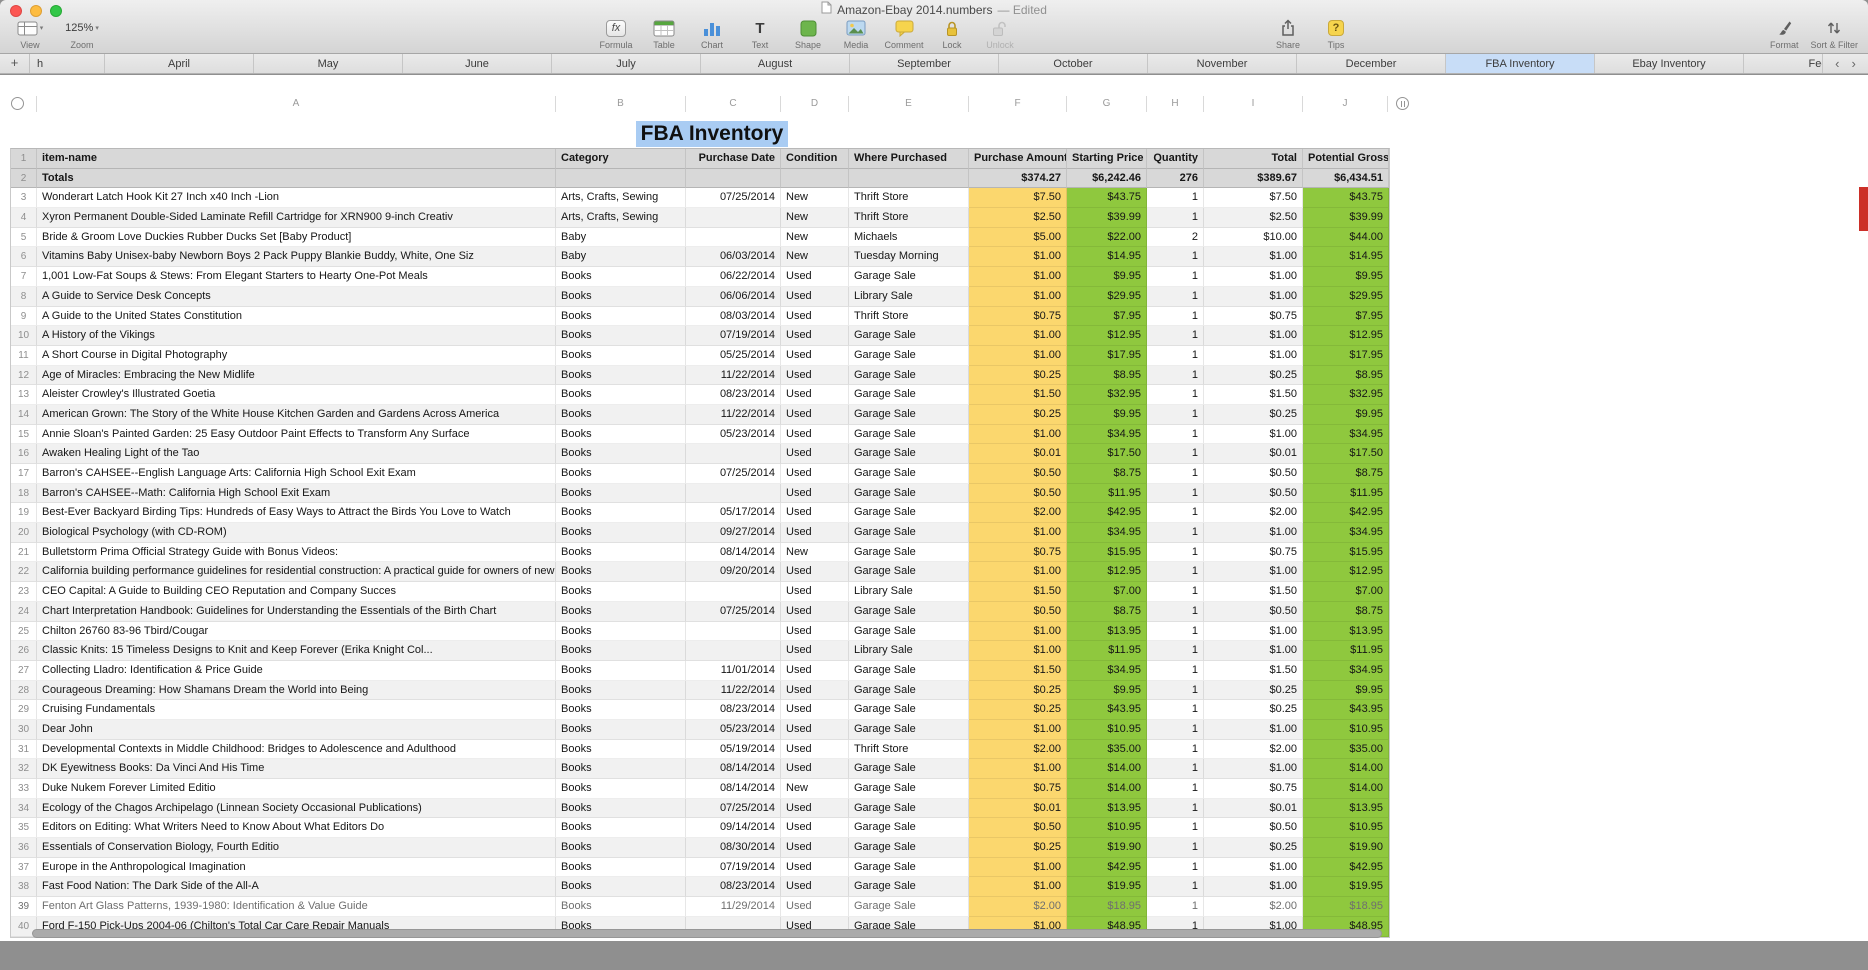 This screenshot has width=1868, height=970. What do you see at coordinates (815, 552) in the screenshot?
I see `cell: New` at bounding box center [815, 552].